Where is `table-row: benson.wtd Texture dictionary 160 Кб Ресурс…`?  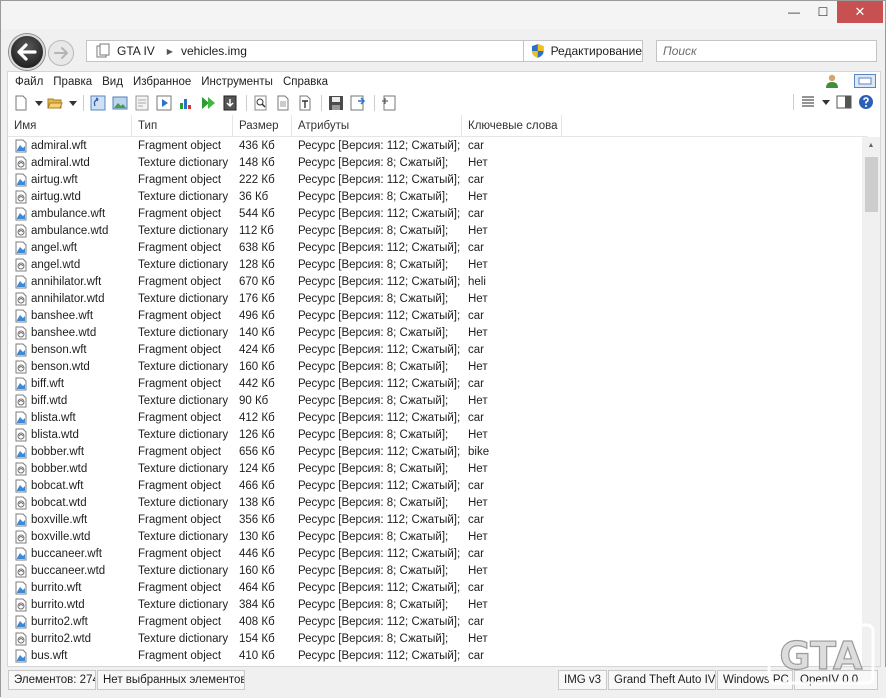 table-row: benson.wtd Texture dictionary 160 Кб Ресурс… is located at coordinates (435, 366).